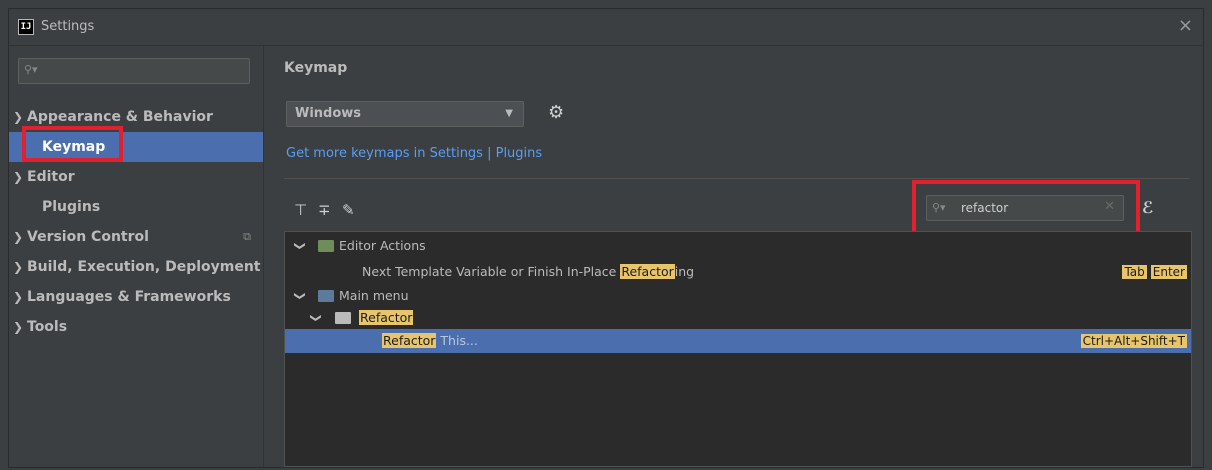 The image size is (1212, 470). I want to click on window-title: Settings, so click(68, 26).